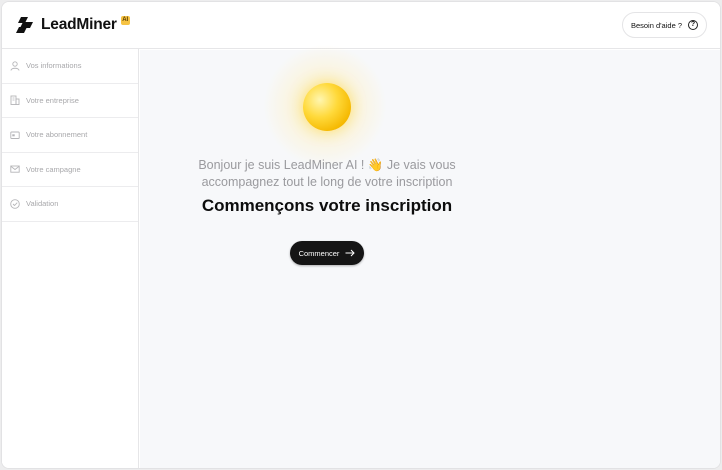 Image resolution: width=722 pixels, height=470 pixels. I want to click on sidebar-item-label: Votre abonnement, so click(57, 135).